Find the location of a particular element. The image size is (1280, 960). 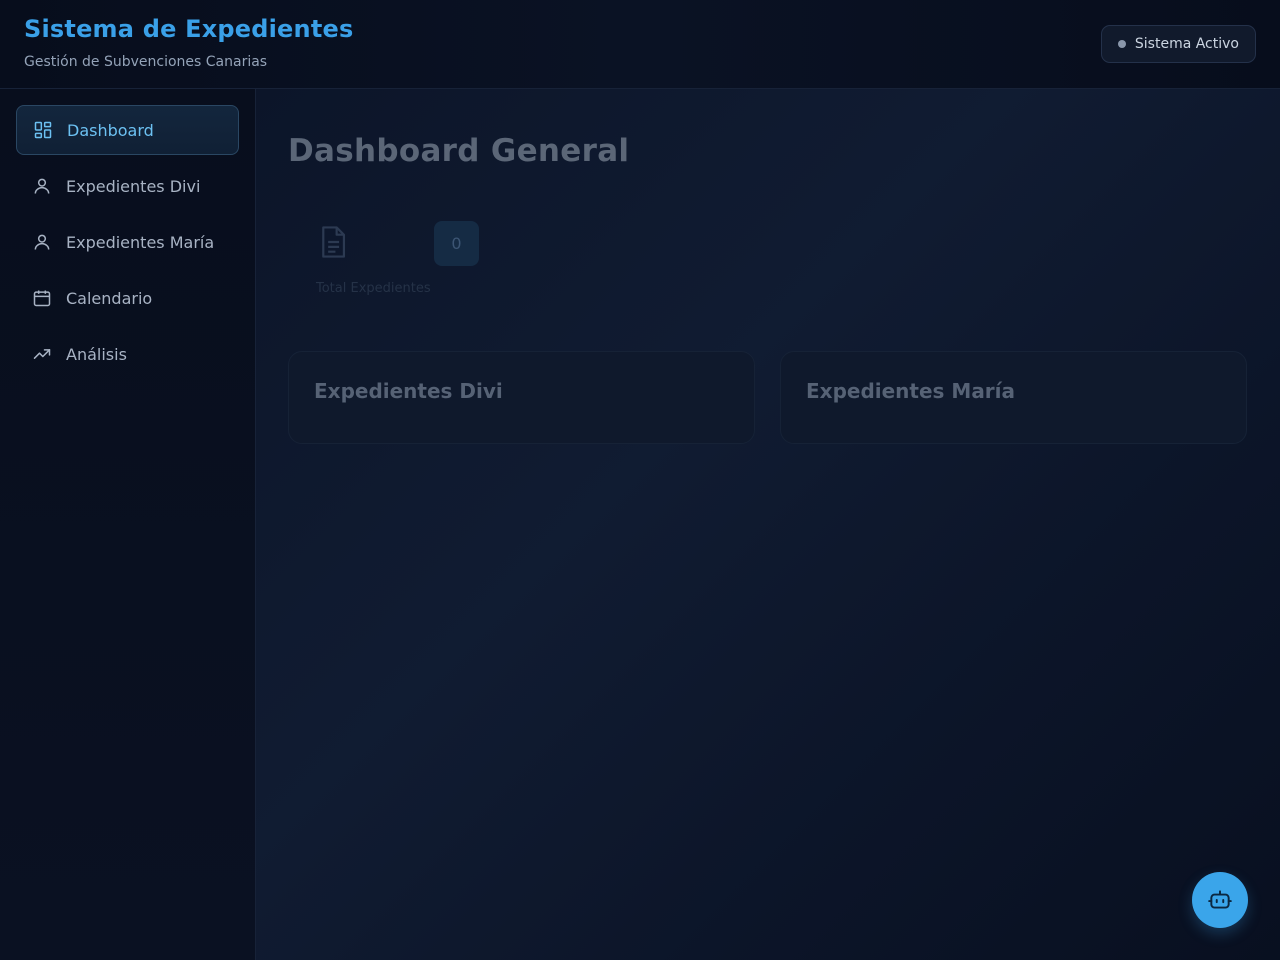

section-title: Expedientes María is located at coordinates (911, 391).